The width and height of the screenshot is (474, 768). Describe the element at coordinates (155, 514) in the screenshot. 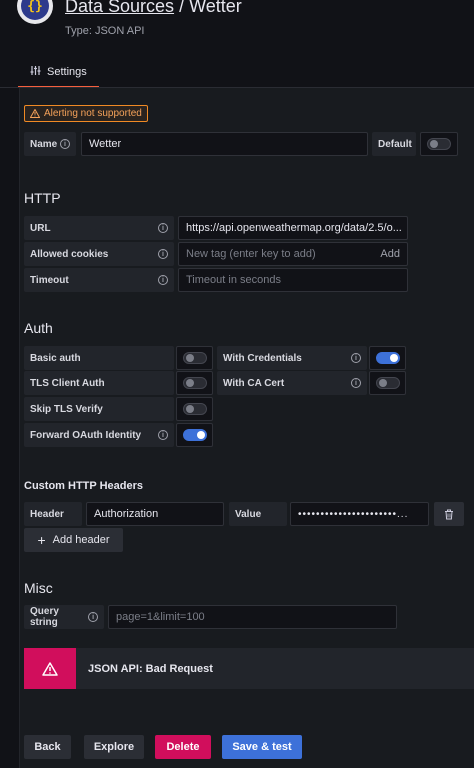

I see `header-name-input: Authorization` at that location.